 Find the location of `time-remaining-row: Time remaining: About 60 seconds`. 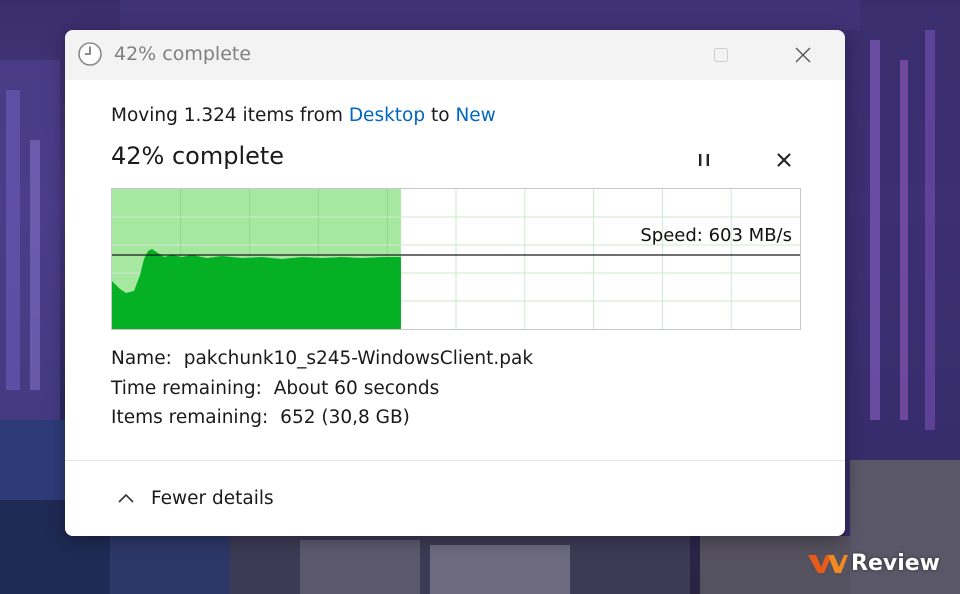

time-remaining-row: Time remaining: About 60 seconds is located at coordinates (275, 388).